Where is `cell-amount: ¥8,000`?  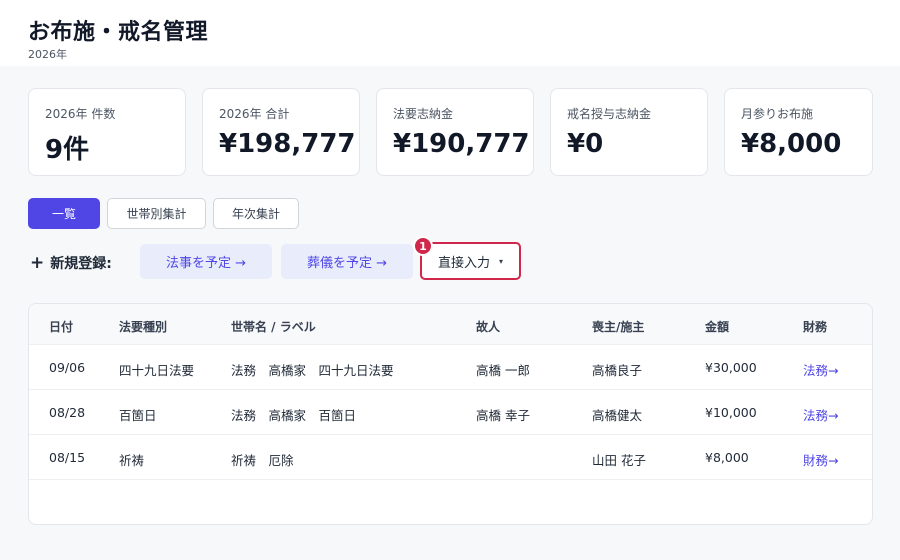 cell-amount: ¥8,000 is located at coordinates (727, 457).